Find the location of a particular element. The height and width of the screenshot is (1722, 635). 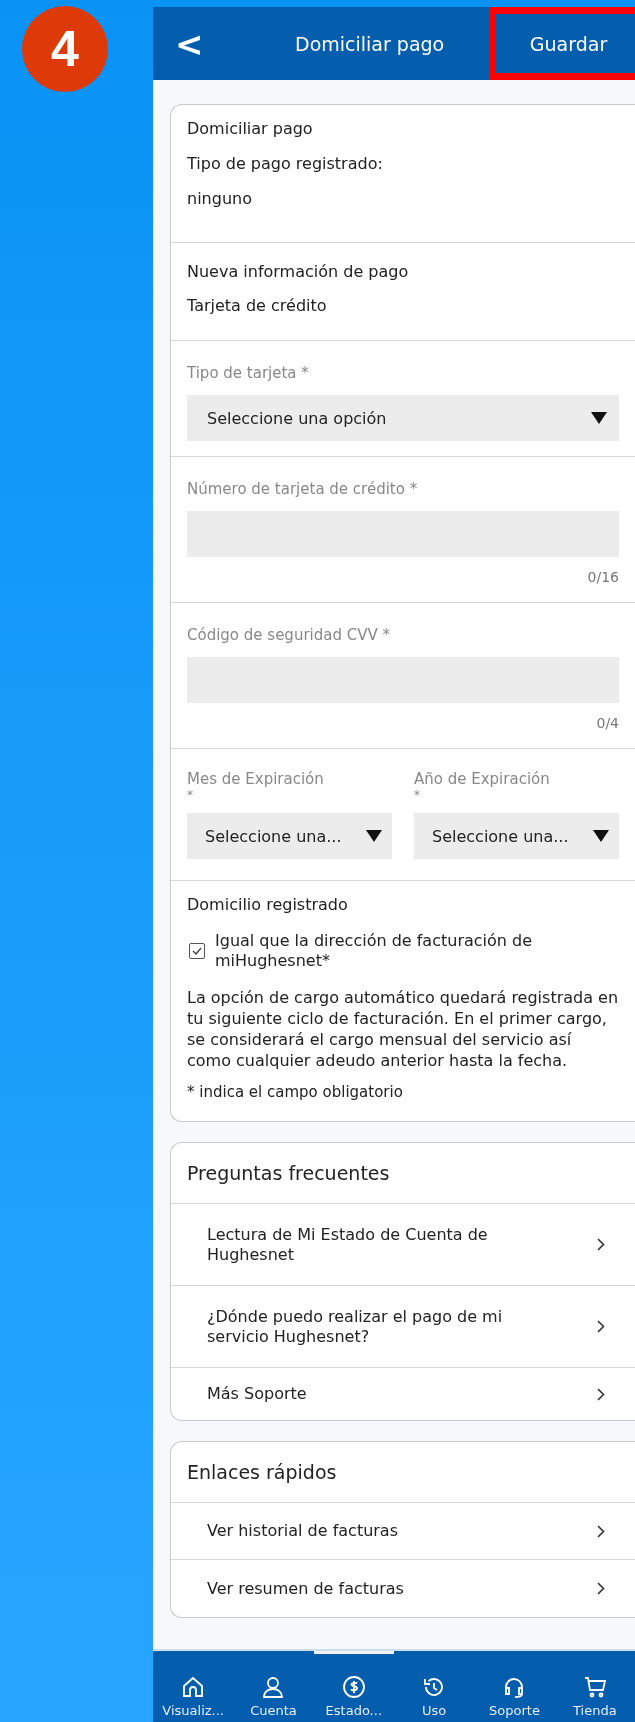

field-label: Tipo de pago registrado: is located at coordinates (285, 164).